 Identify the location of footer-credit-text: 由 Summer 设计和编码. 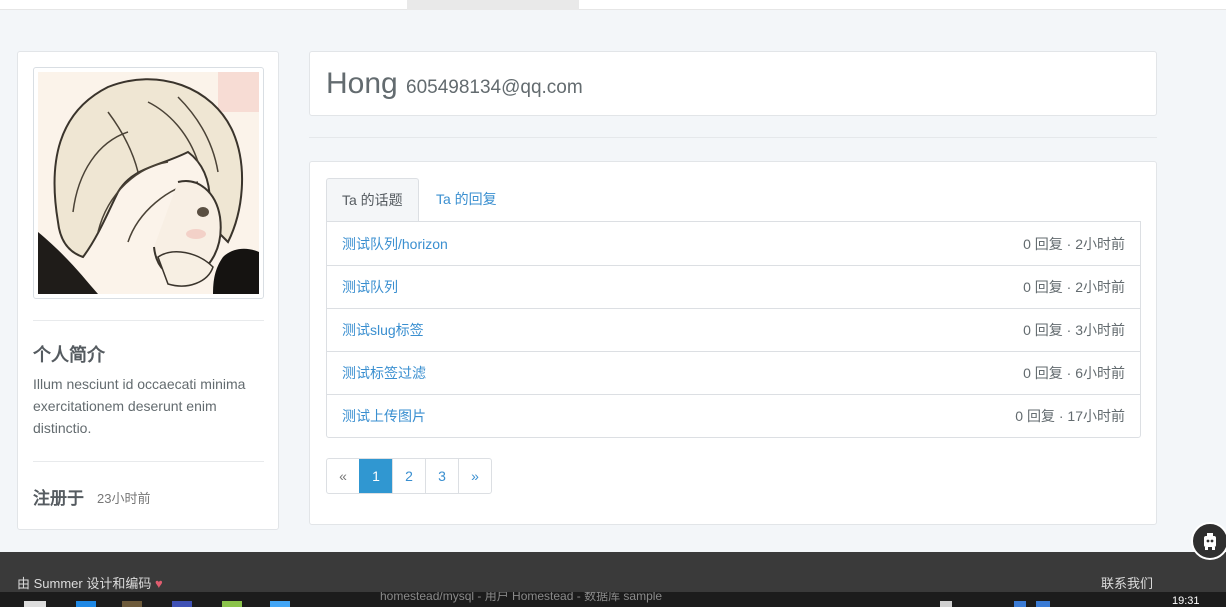
(84, 583).